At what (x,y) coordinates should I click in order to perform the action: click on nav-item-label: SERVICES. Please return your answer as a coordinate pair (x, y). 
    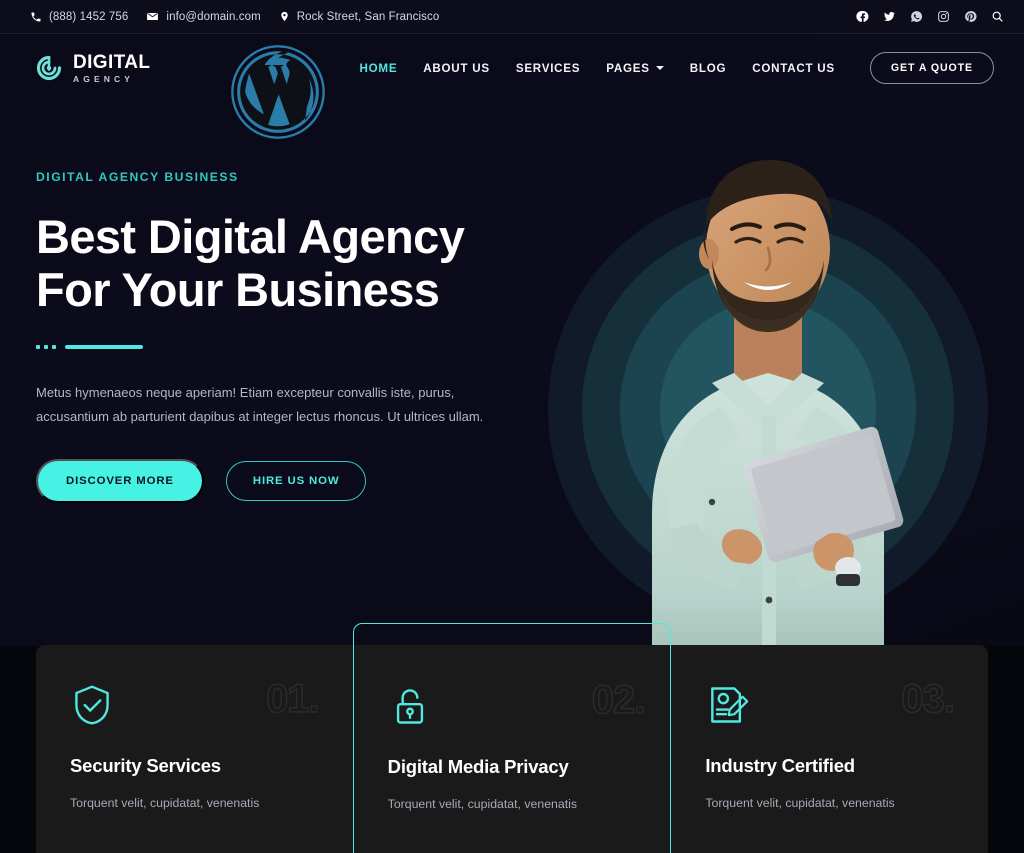
    Looking at the image, I should click on (548, 68).